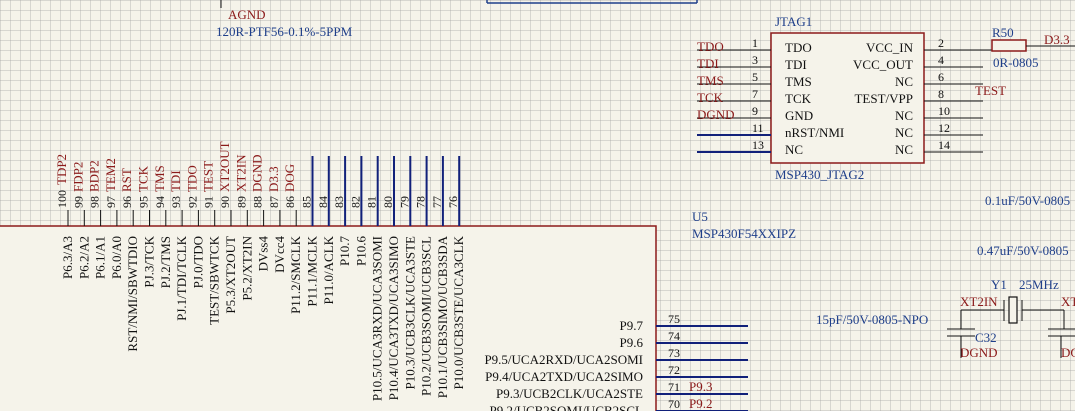  What do you see at coordinates (279, 254) in the screenshot?
I see `u5-pin-87-name: DVcc4` at bounding box center [279, 254].